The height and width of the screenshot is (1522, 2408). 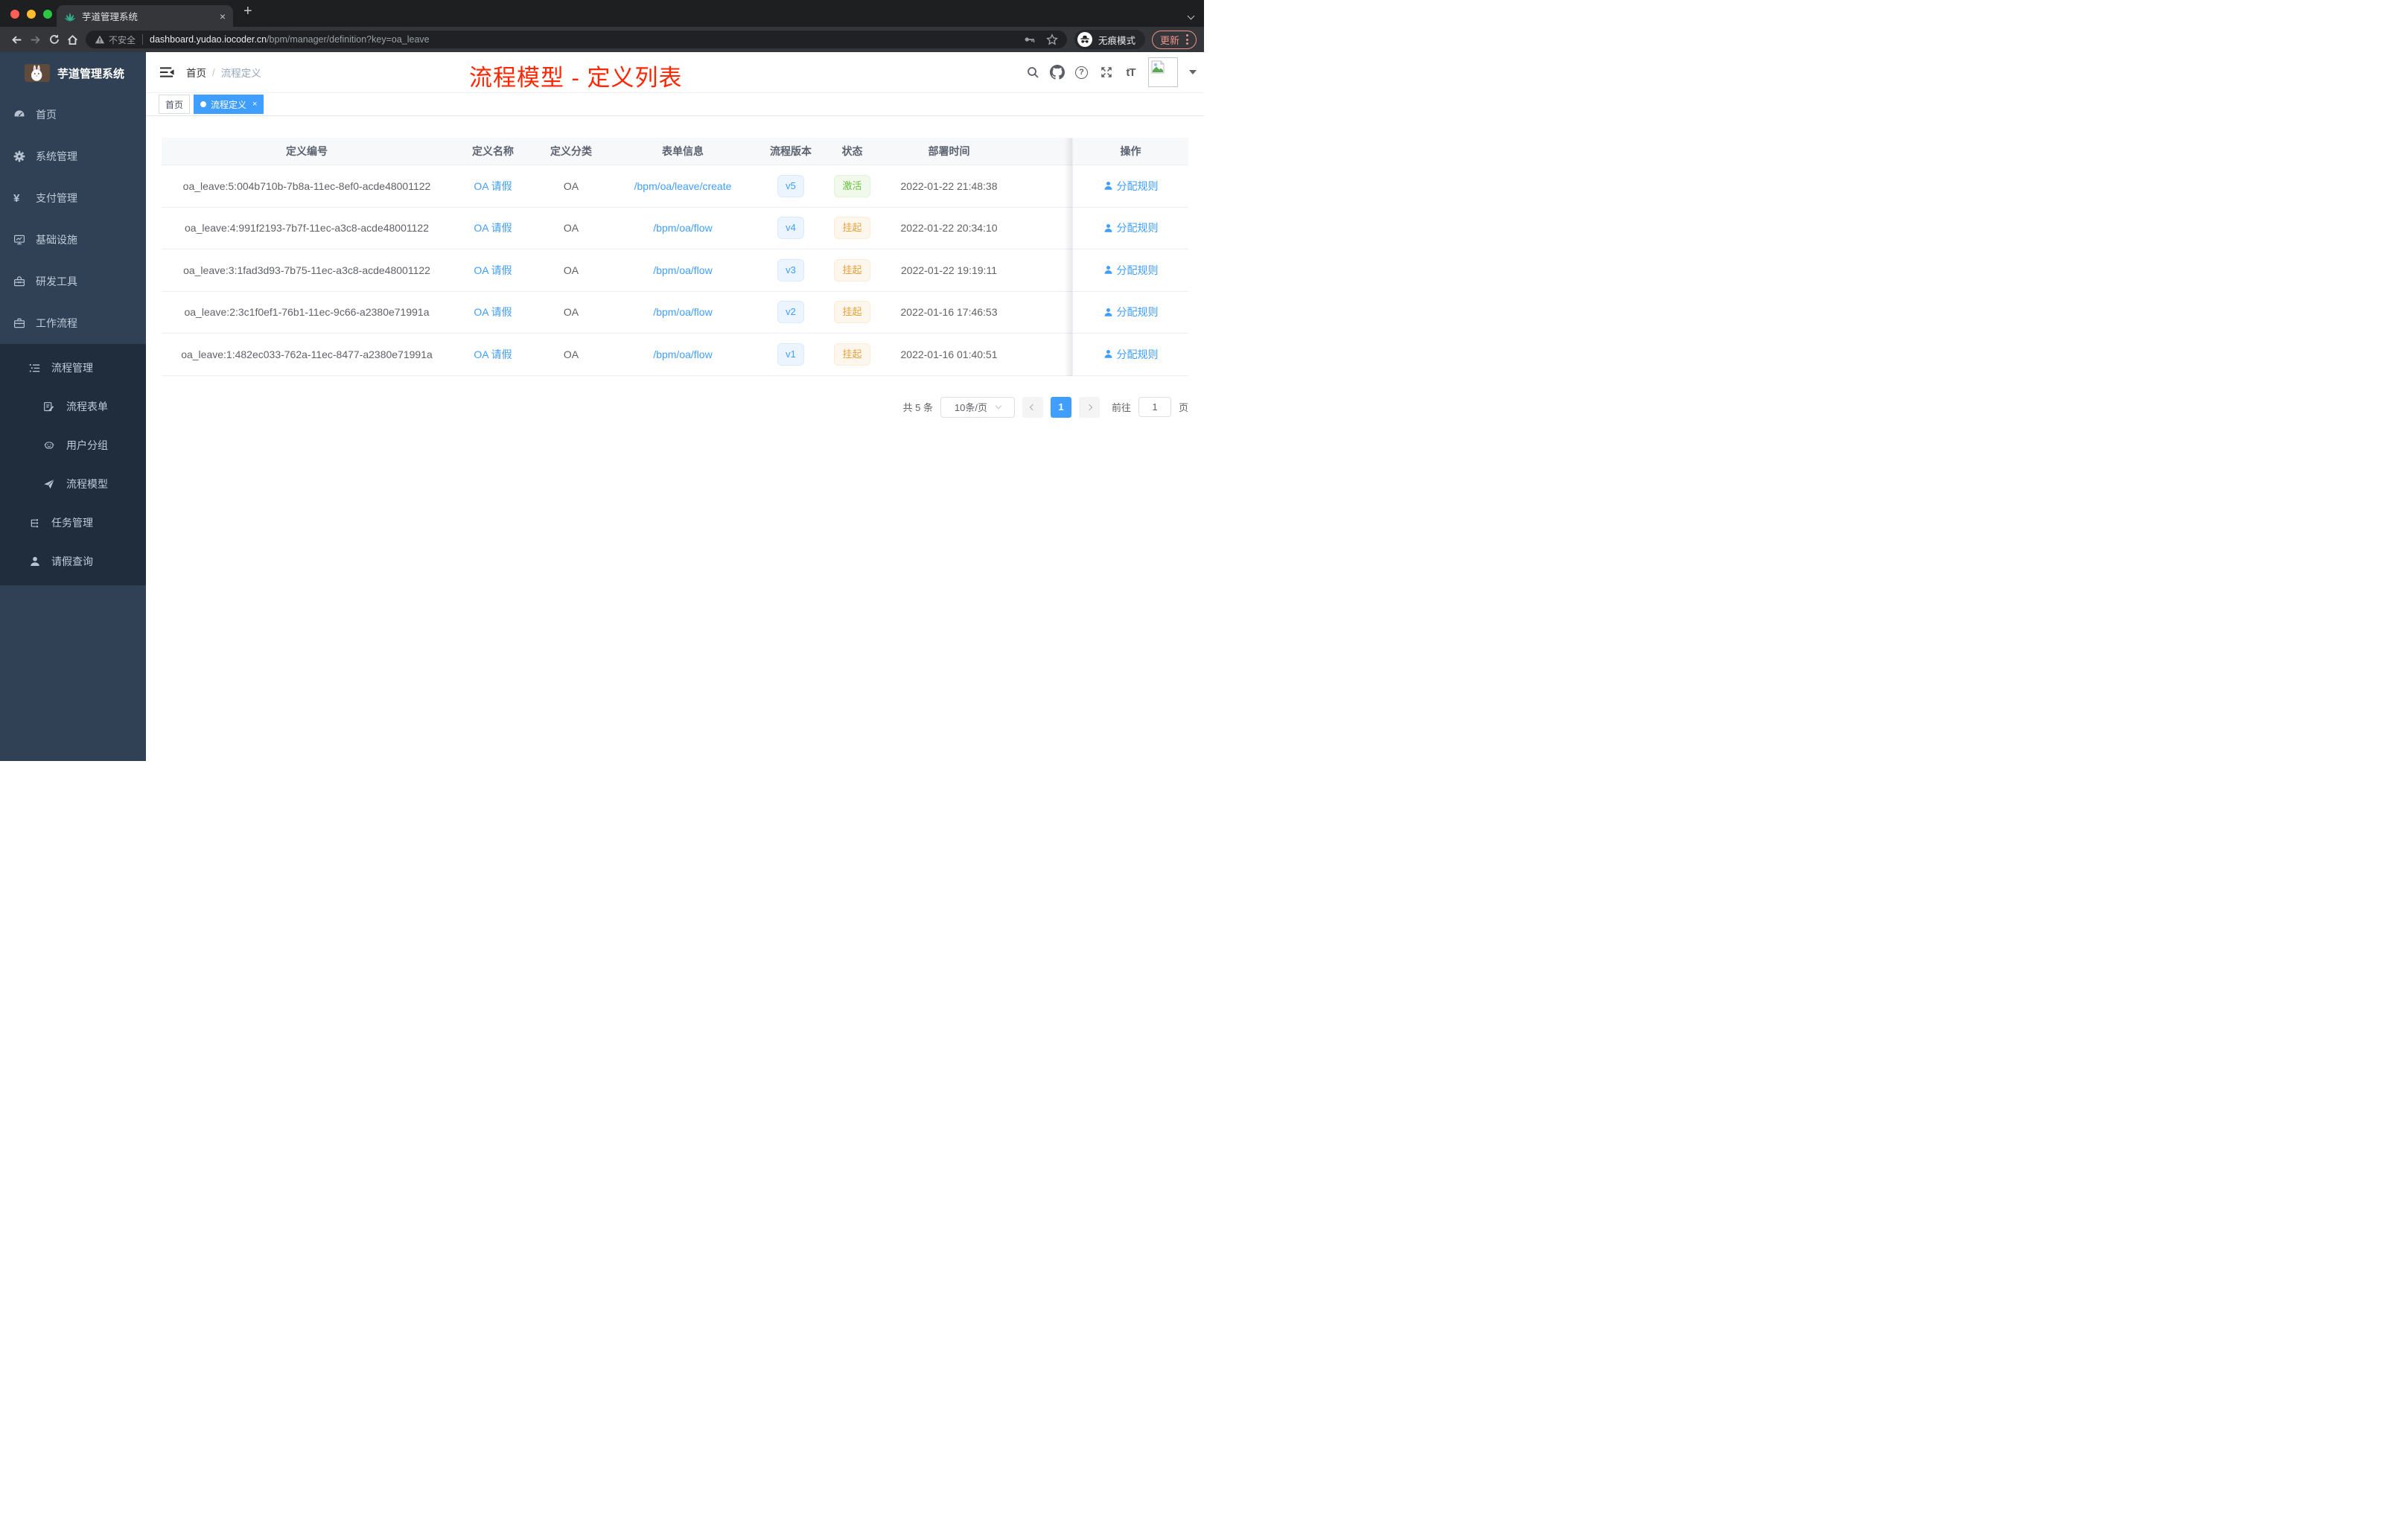 I want to click on new-tab-button: +, so click(x=247, y=11).